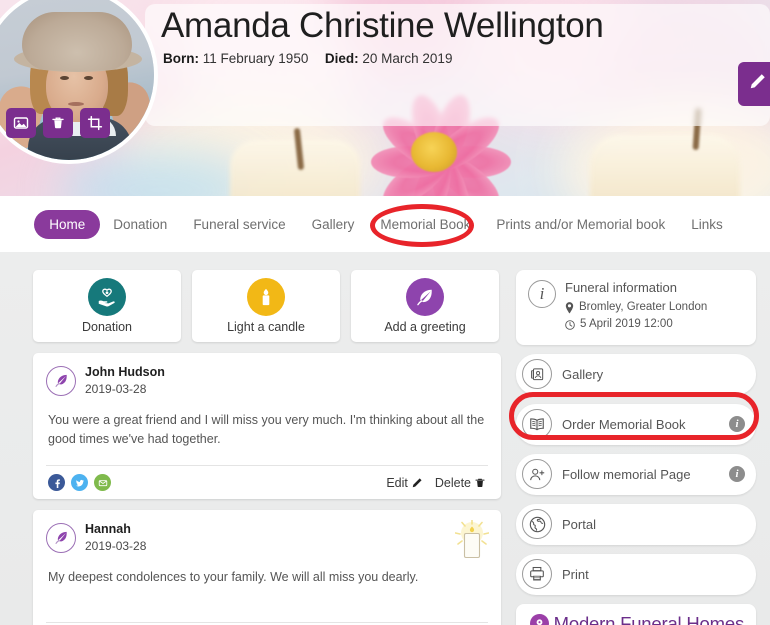 This screenshot has width=770, height=625. What do you see at coordinates (79, 82) in the screenshot?
I see `avatar` at bounding box center [79, 82].